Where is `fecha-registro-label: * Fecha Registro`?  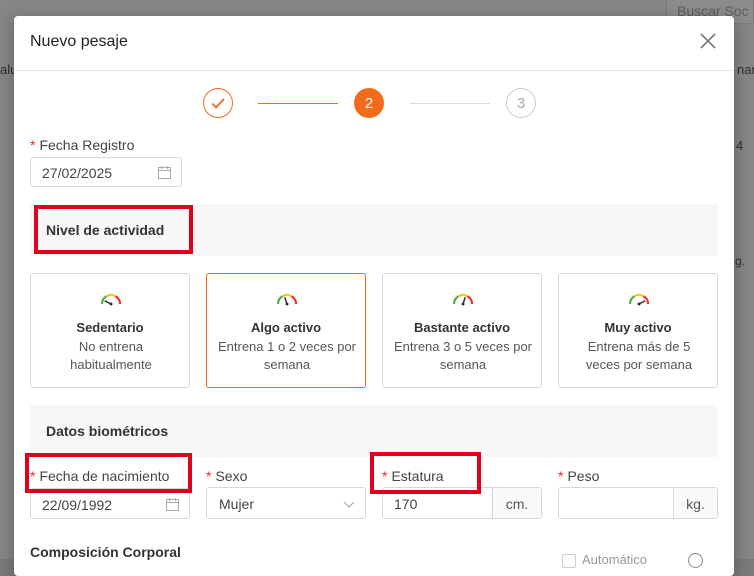
fecha-registro-label: * Fecha Registro is located at coordinates (82, 145).